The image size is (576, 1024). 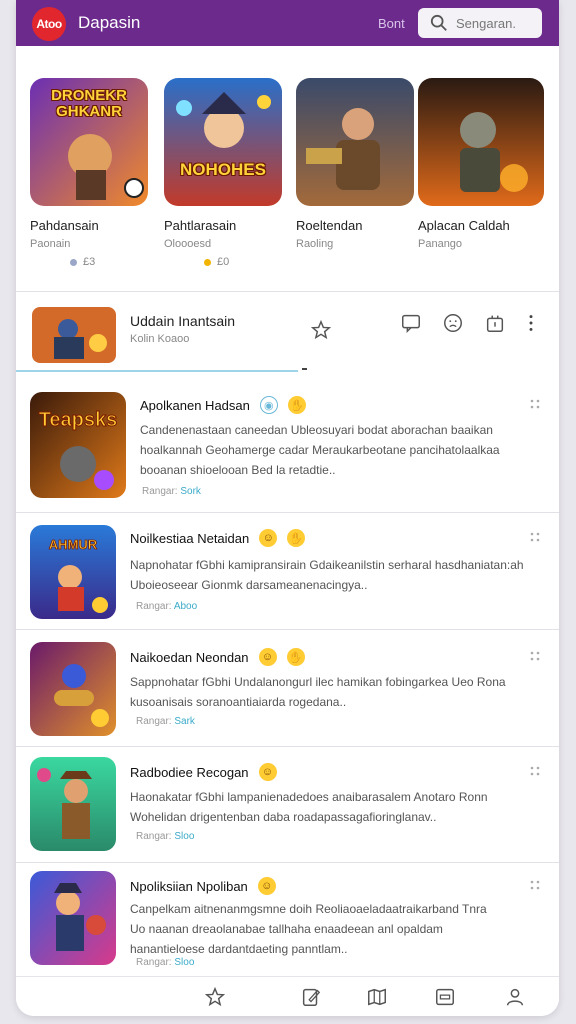 I want to click on map-icon, so click(x=377, y=997).